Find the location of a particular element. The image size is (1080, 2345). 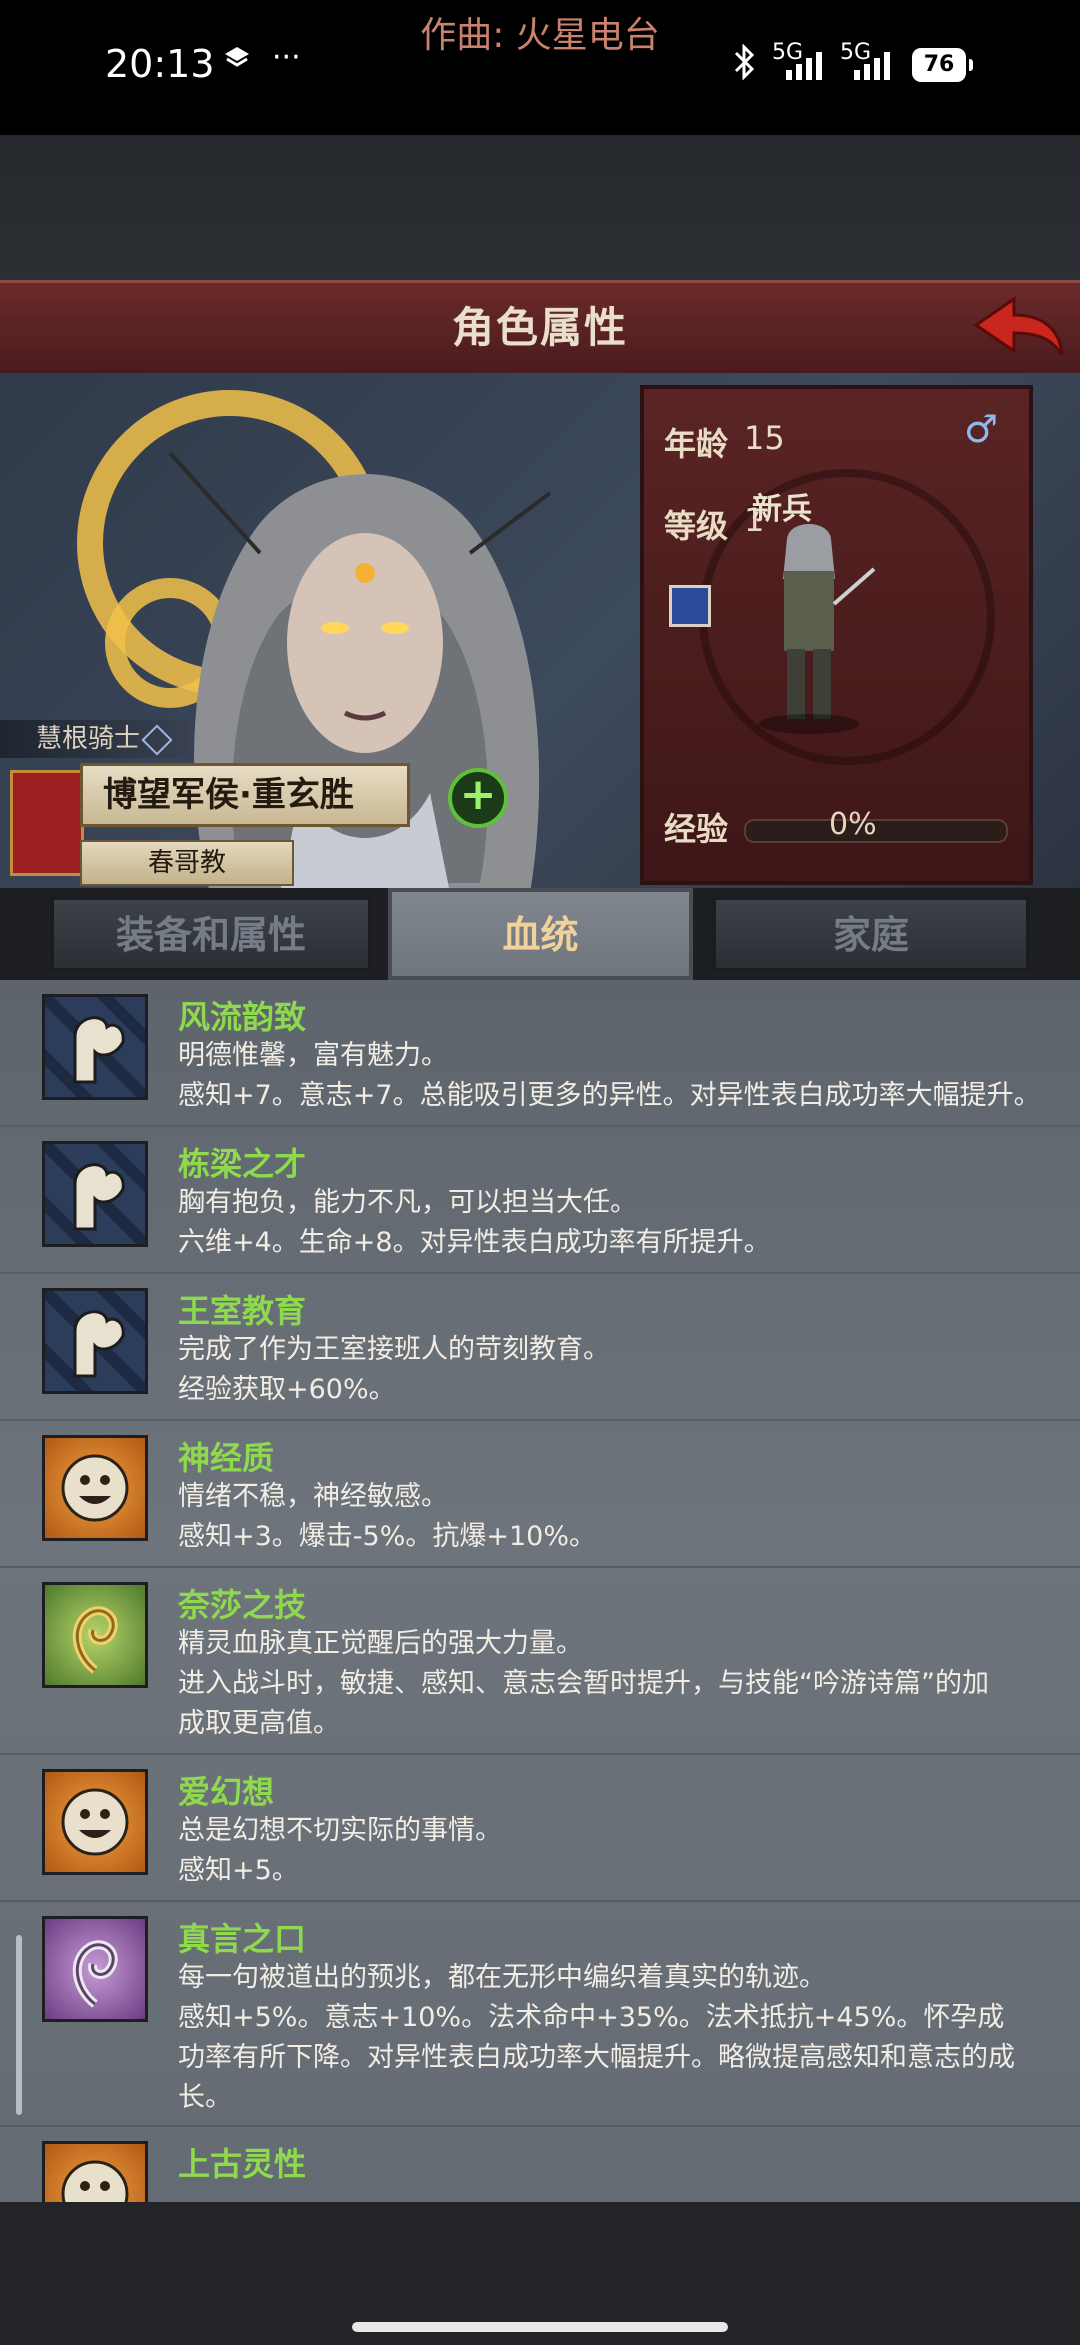

trait-name: 爱幻想 is located at coordinates (226, 1792).